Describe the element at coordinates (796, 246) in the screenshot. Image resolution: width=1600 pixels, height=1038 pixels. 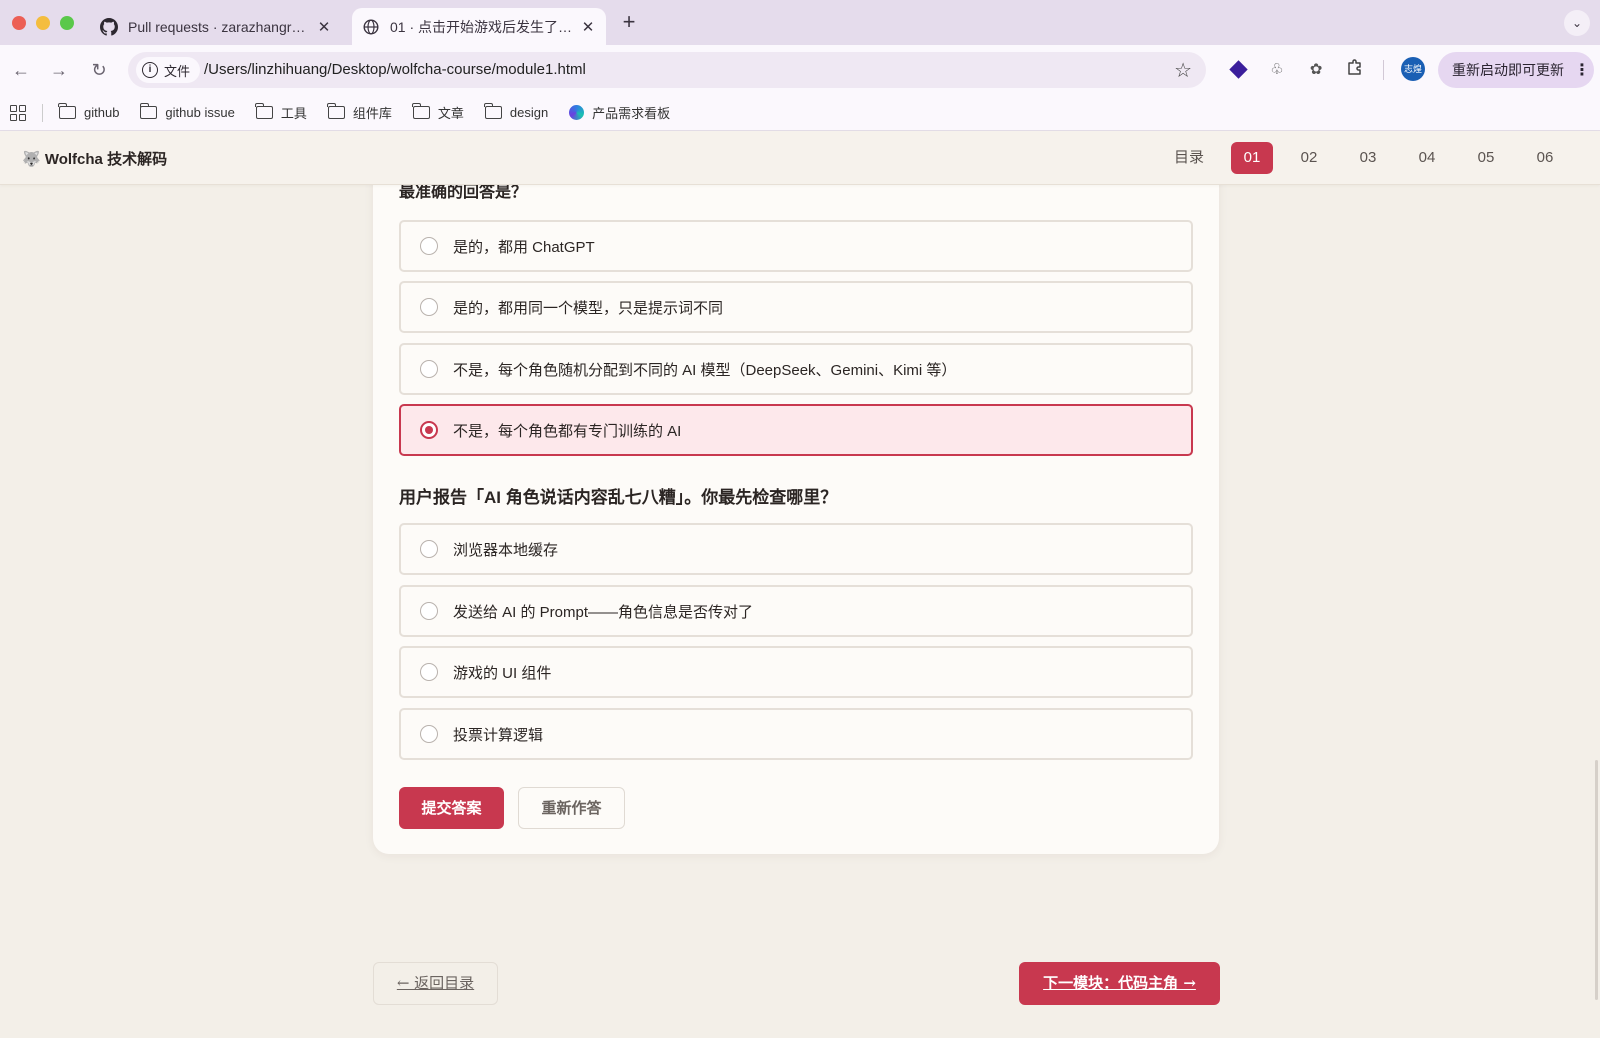
I see `q1-option-1: 是的，都用 ChatGPT` at that location.